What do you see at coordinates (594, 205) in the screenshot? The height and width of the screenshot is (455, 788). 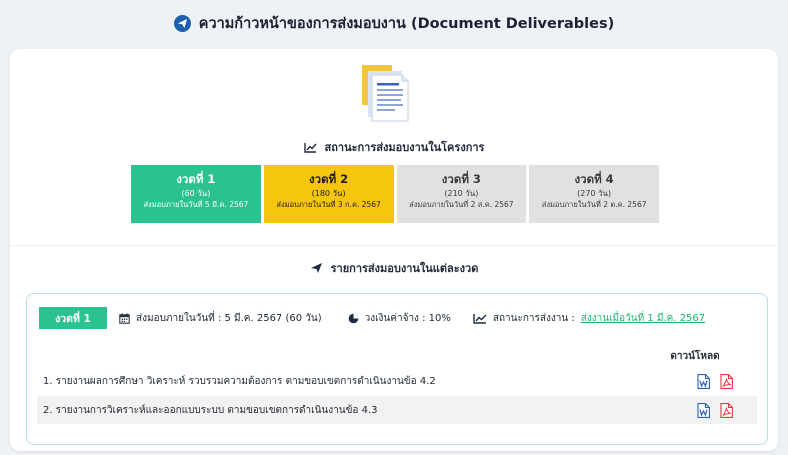 I see `phase-due: ส่งมอบภายในวันที่ 2 ต.ค. 2567` at bounding box center [594, 205].